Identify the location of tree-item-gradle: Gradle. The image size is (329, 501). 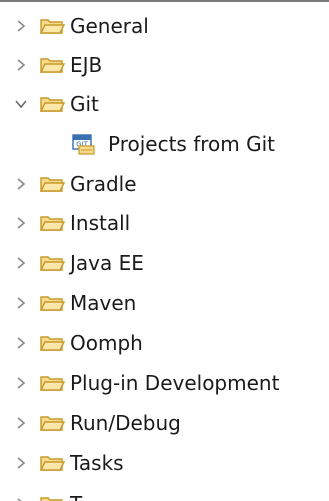
(164, 184).